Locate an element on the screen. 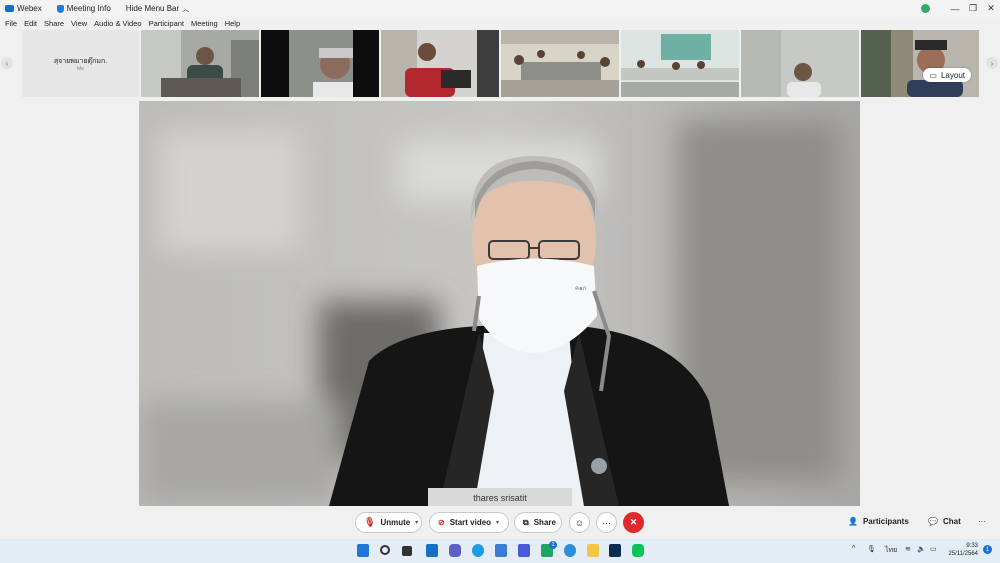  video-off-icon: ⊘ is located at coordinates (441, 522).